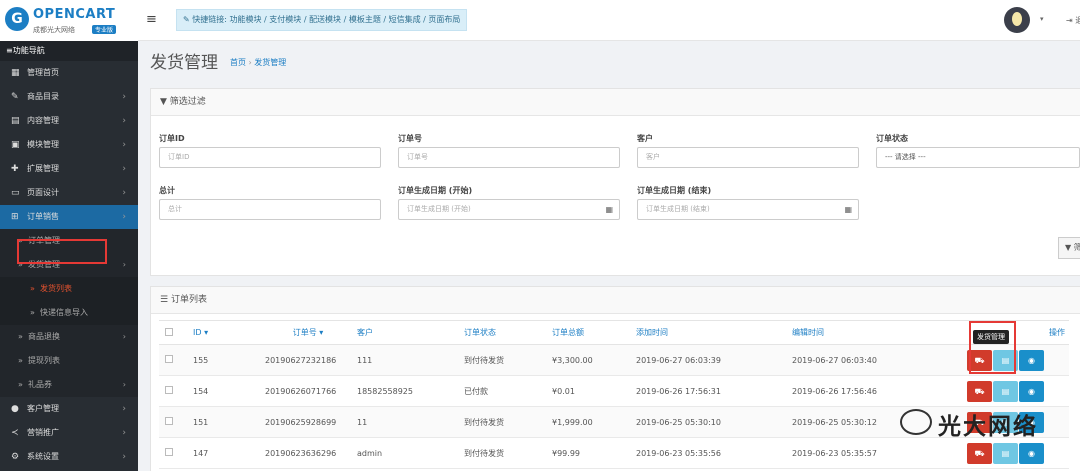 This screenshot has height=471, width=1080. What do you see at coordinates (1073, 20) in the screenshot?
I see `logout-button: ⇥ 退` at bounding box center [1073, 20].